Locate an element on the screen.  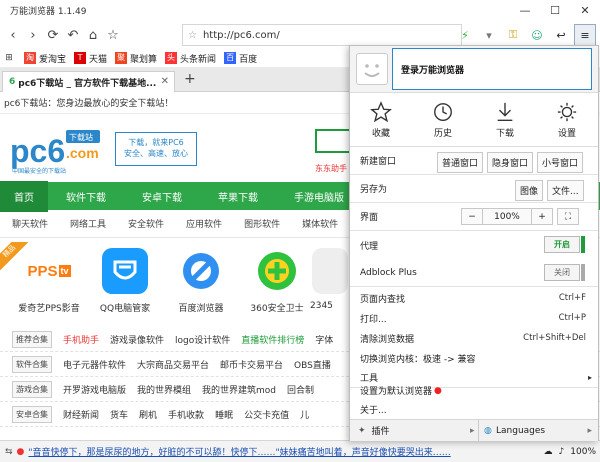
collection-link: 睡眠 is located at coordinates (224, 414).